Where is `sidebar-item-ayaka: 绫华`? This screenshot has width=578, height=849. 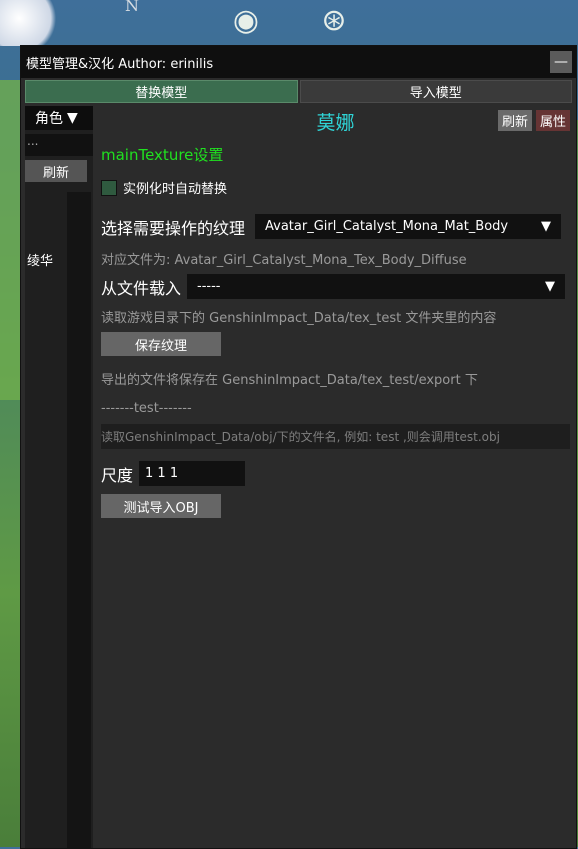 sidebar-item-ayaka: 绫华 is located at coordinates (40, 259).